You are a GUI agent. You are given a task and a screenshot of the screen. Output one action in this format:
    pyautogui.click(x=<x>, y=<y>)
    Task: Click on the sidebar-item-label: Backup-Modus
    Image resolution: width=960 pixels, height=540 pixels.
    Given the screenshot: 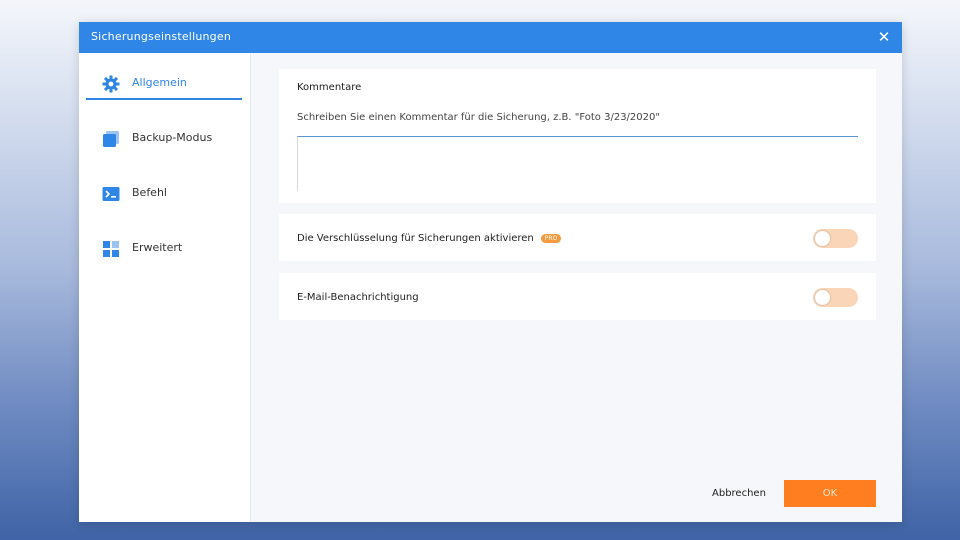 What is the action you would take?
    pyautogui.click(x=172, y=137)
    